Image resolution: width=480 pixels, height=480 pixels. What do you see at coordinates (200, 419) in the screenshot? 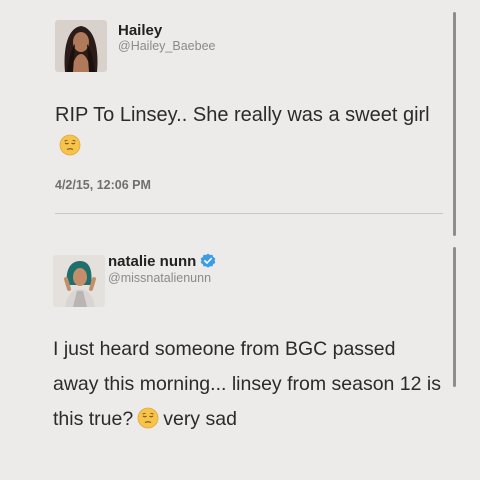
I see `tweet-text-tail: very sad` at bounding box center [200, 419].